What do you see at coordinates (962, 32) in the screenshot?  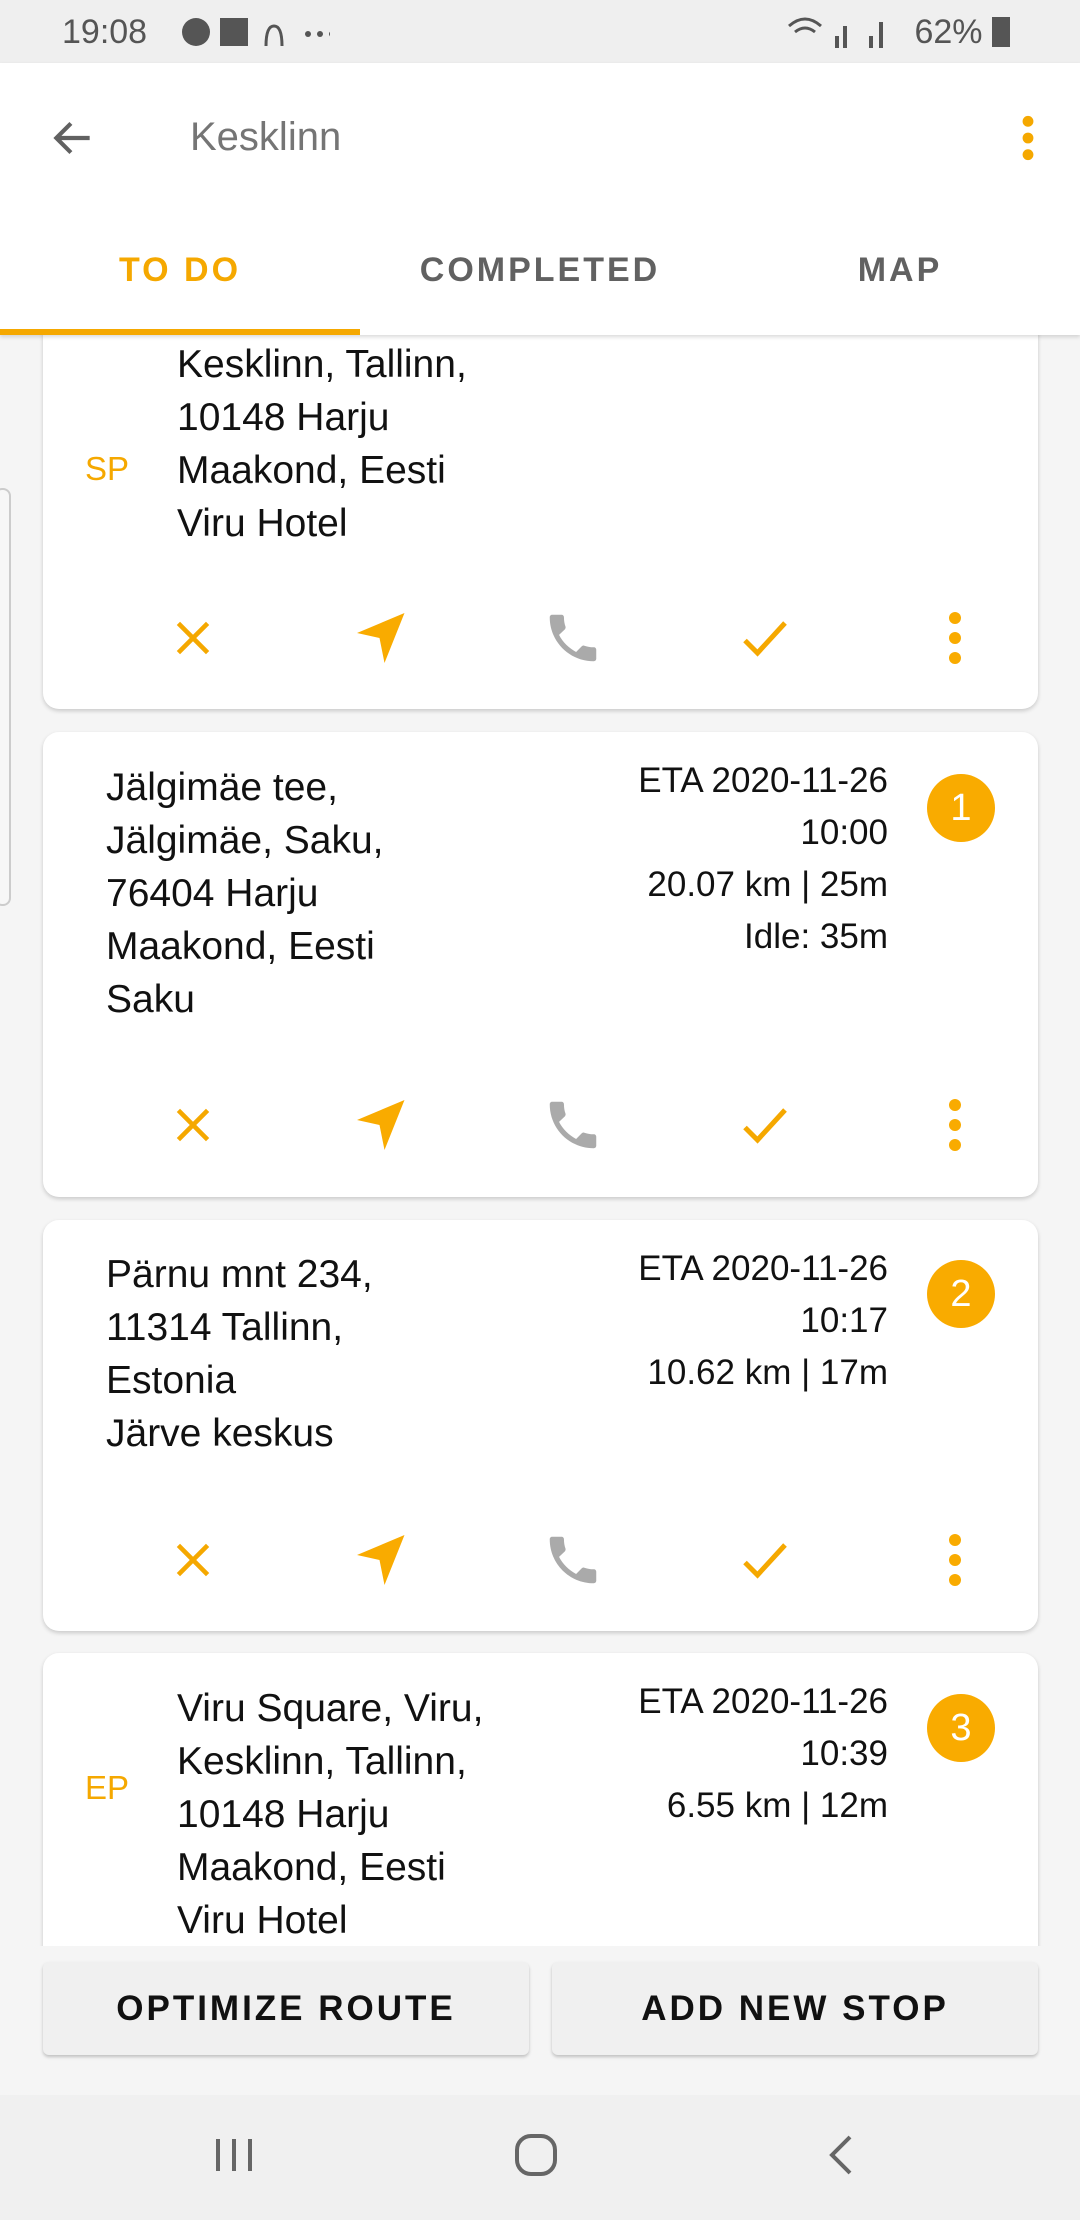 I see `battery-level: 62%` at bounding box center [962, 32].